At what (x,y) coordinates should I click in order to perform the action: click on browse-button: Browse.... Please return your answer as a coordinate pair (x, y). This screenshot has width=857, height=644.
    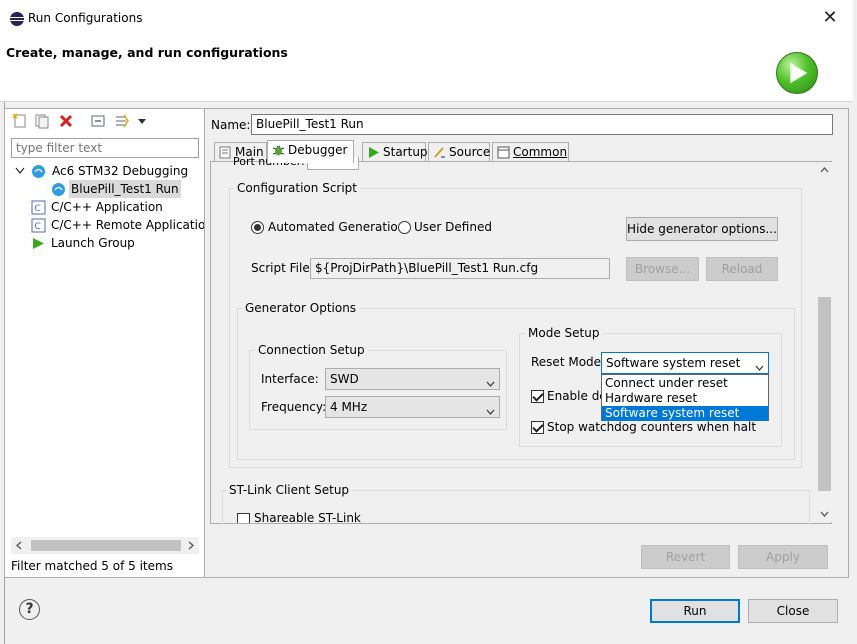
    Looking at the image, I should click on (662, 269).